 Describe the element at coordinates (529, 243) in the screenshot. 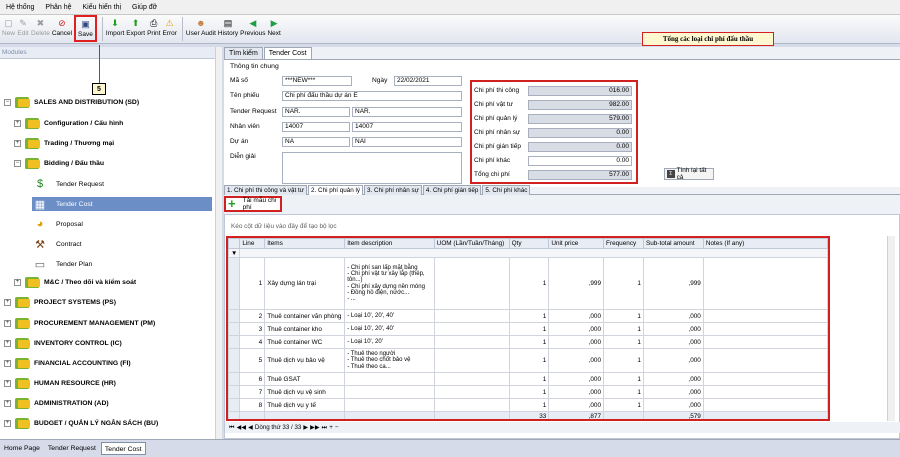

I see `col-header-qty: Qty` at that location.